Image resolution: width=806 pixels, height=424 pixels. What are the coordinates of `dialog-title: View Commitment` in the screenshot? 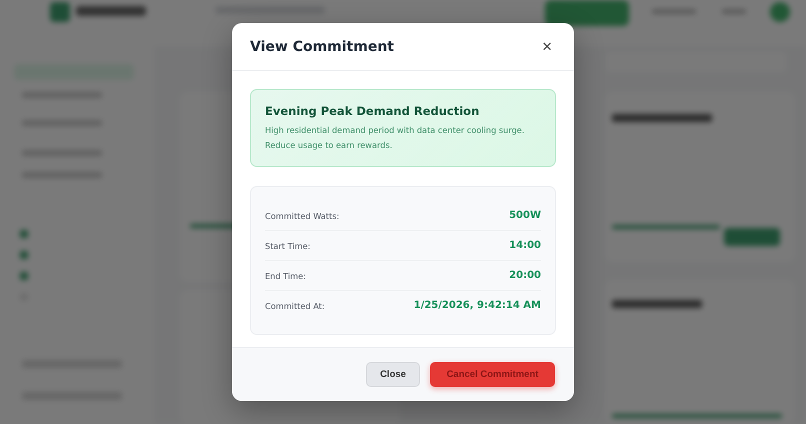 It's located at (322, 46).